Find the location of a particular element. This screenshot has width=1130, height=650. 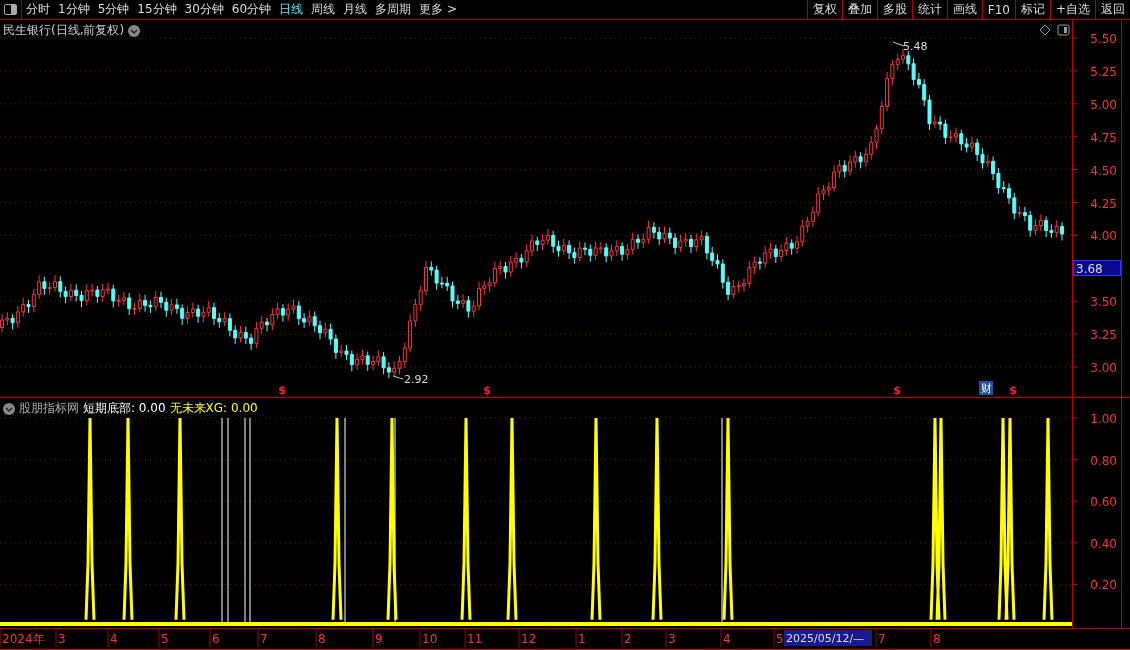

indicator-axis-label: 0.80 is located at coordinates (1103, 460).